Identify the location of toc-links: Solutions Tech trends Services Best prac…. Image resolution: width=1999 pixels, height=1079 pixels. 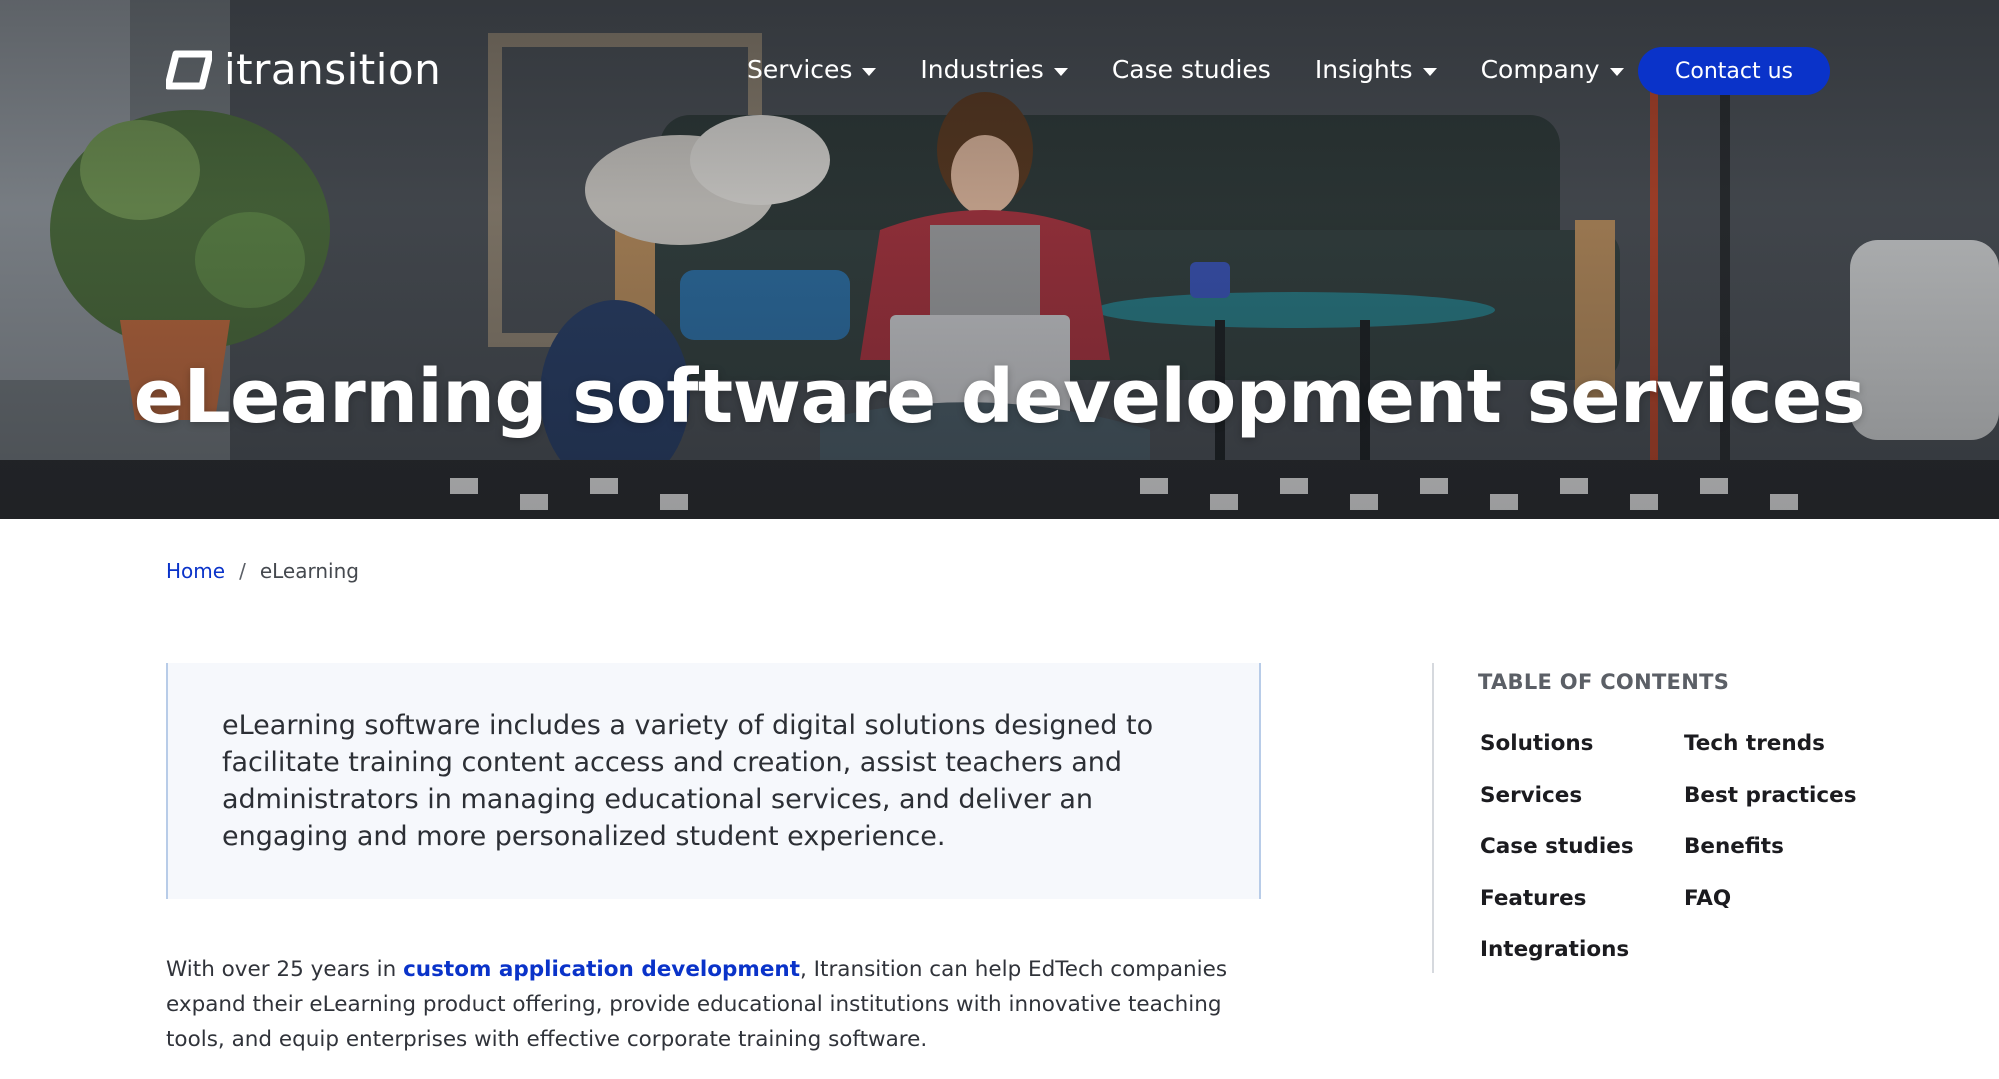
(1682, 858).